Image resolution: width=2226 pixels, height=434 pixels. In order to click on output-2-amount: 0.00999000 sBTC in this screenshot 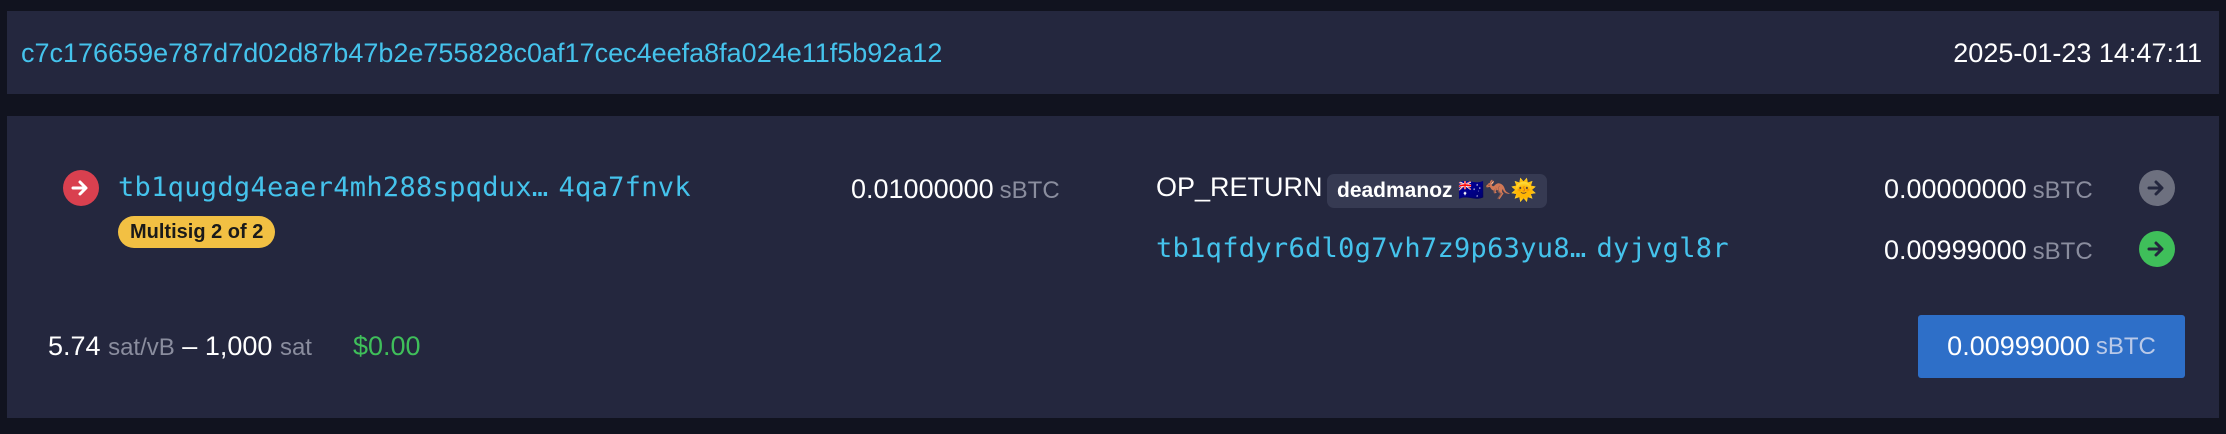, I will do `click(1988, 250)`.